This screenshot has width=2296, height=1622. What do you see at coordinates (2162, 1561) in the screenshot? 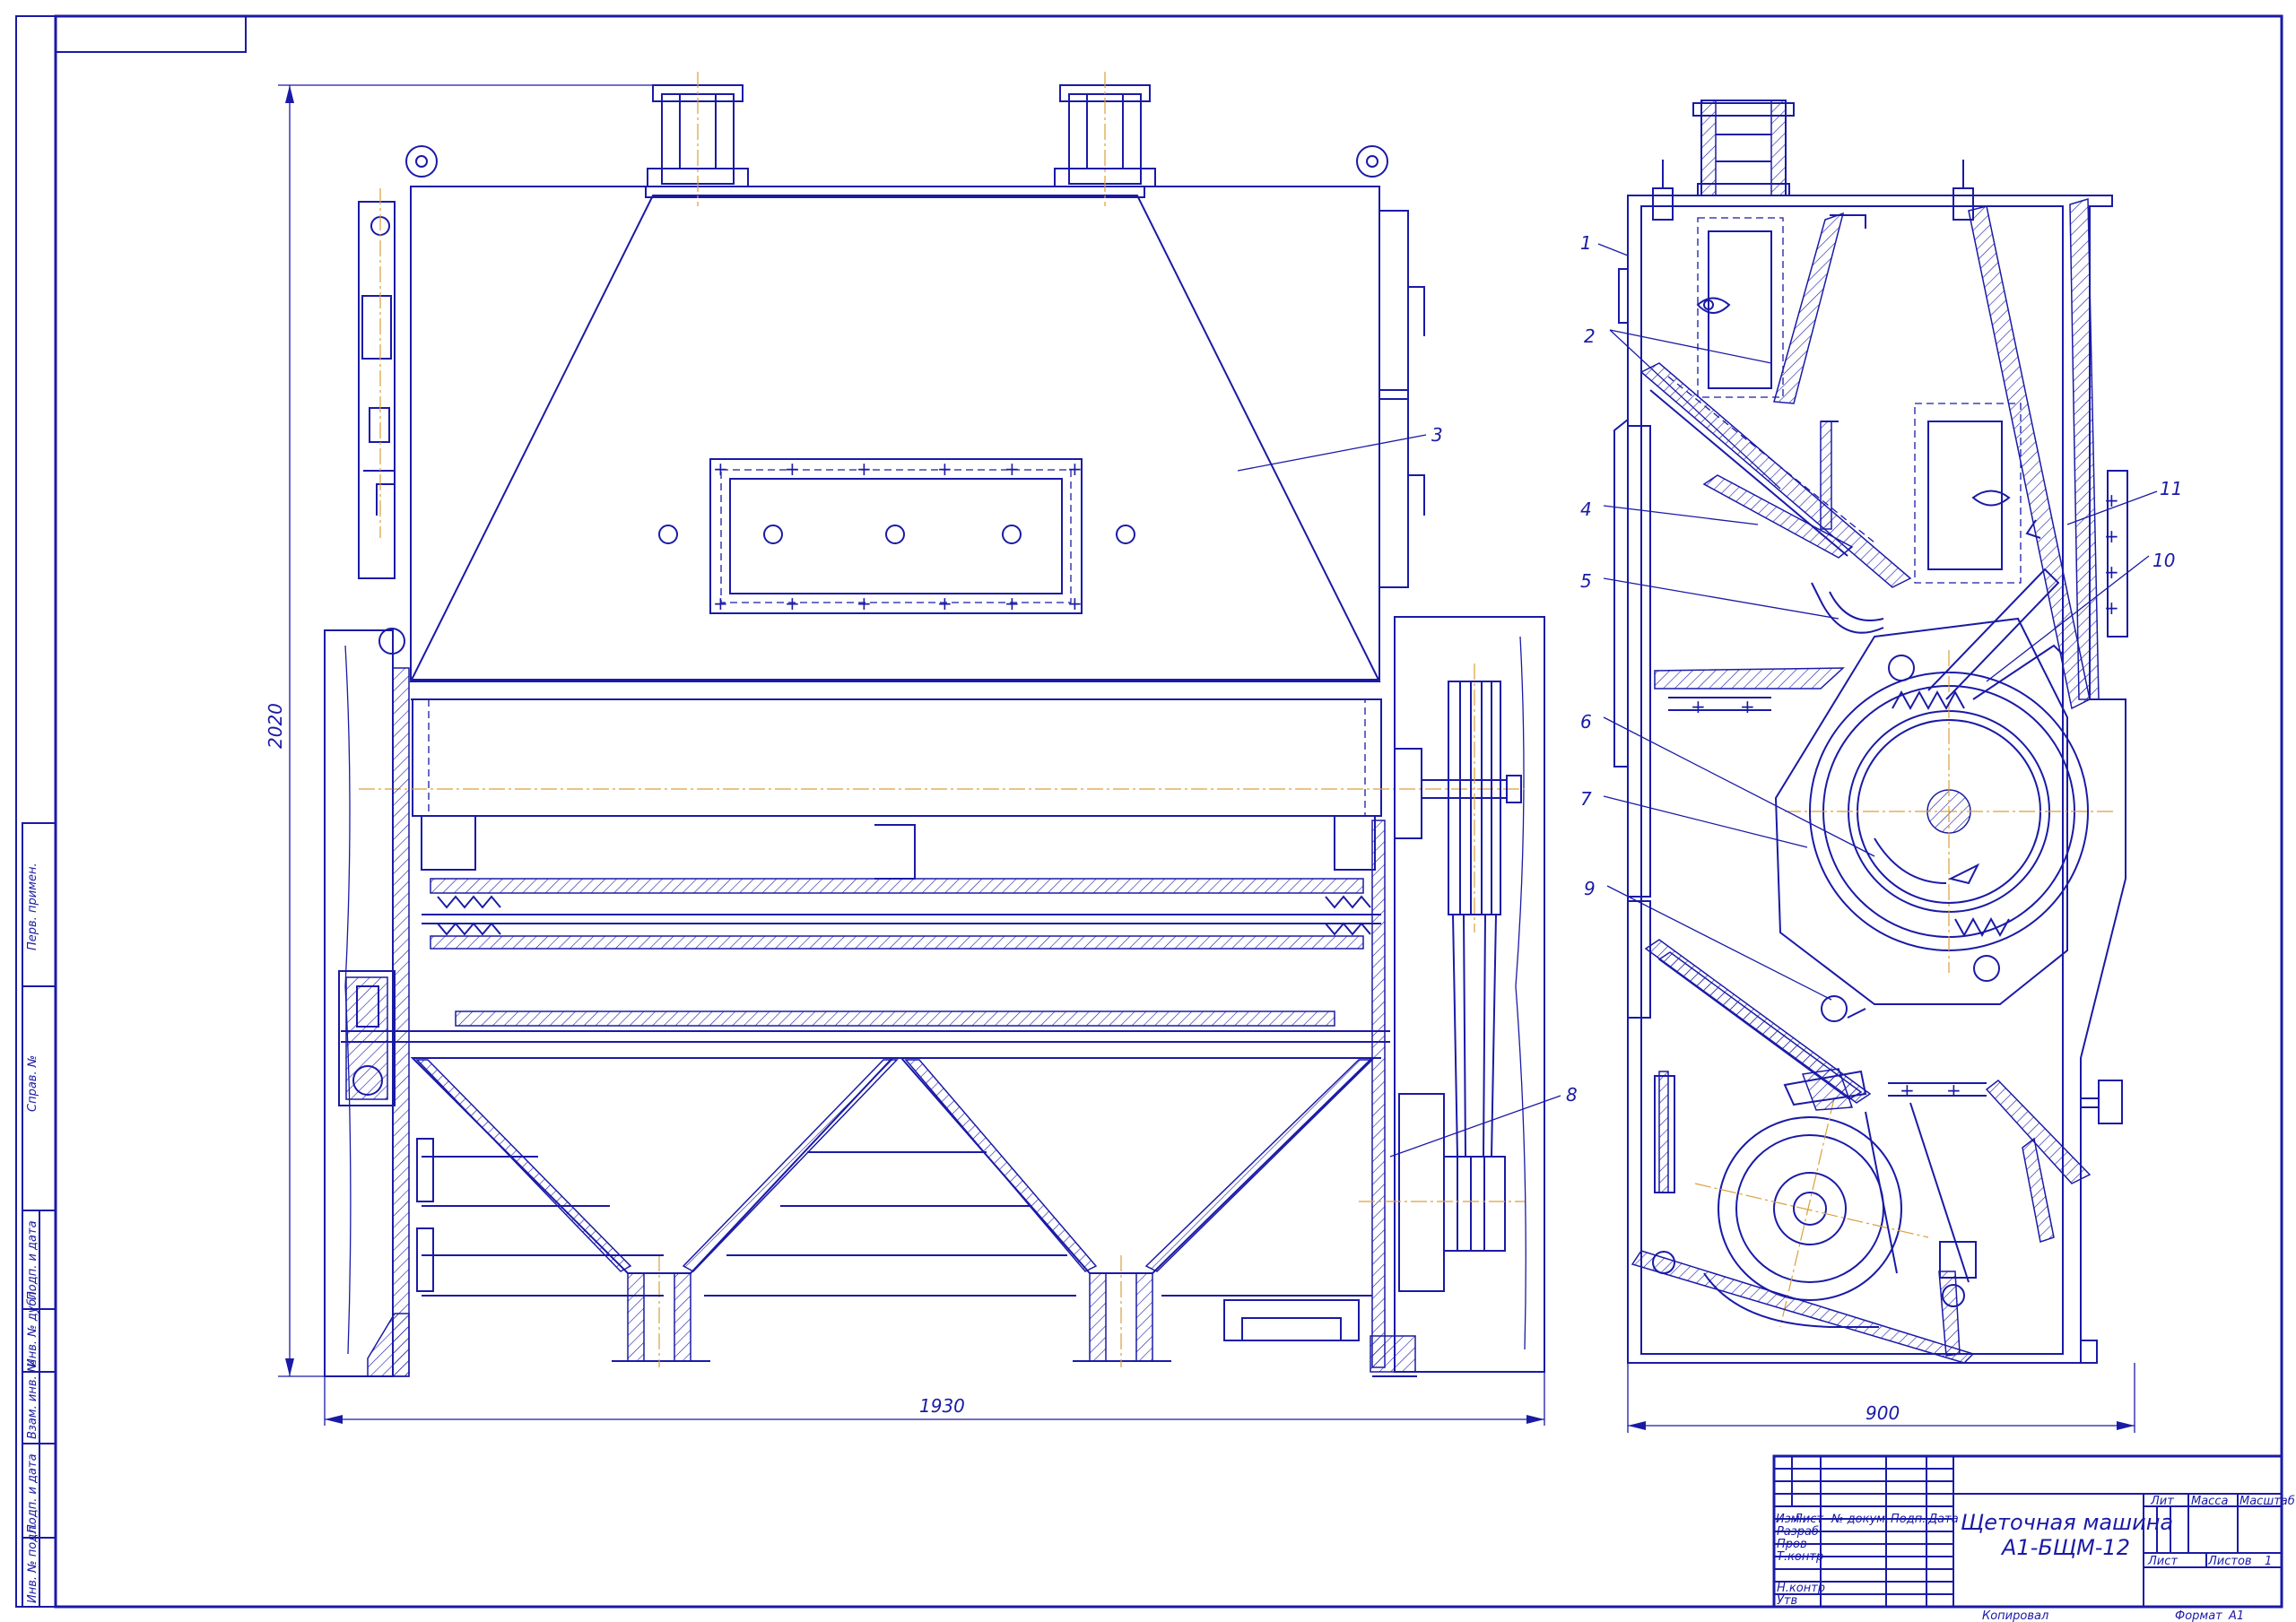
I see `tb-list: Лист` at bounding box center [2162, 1561].